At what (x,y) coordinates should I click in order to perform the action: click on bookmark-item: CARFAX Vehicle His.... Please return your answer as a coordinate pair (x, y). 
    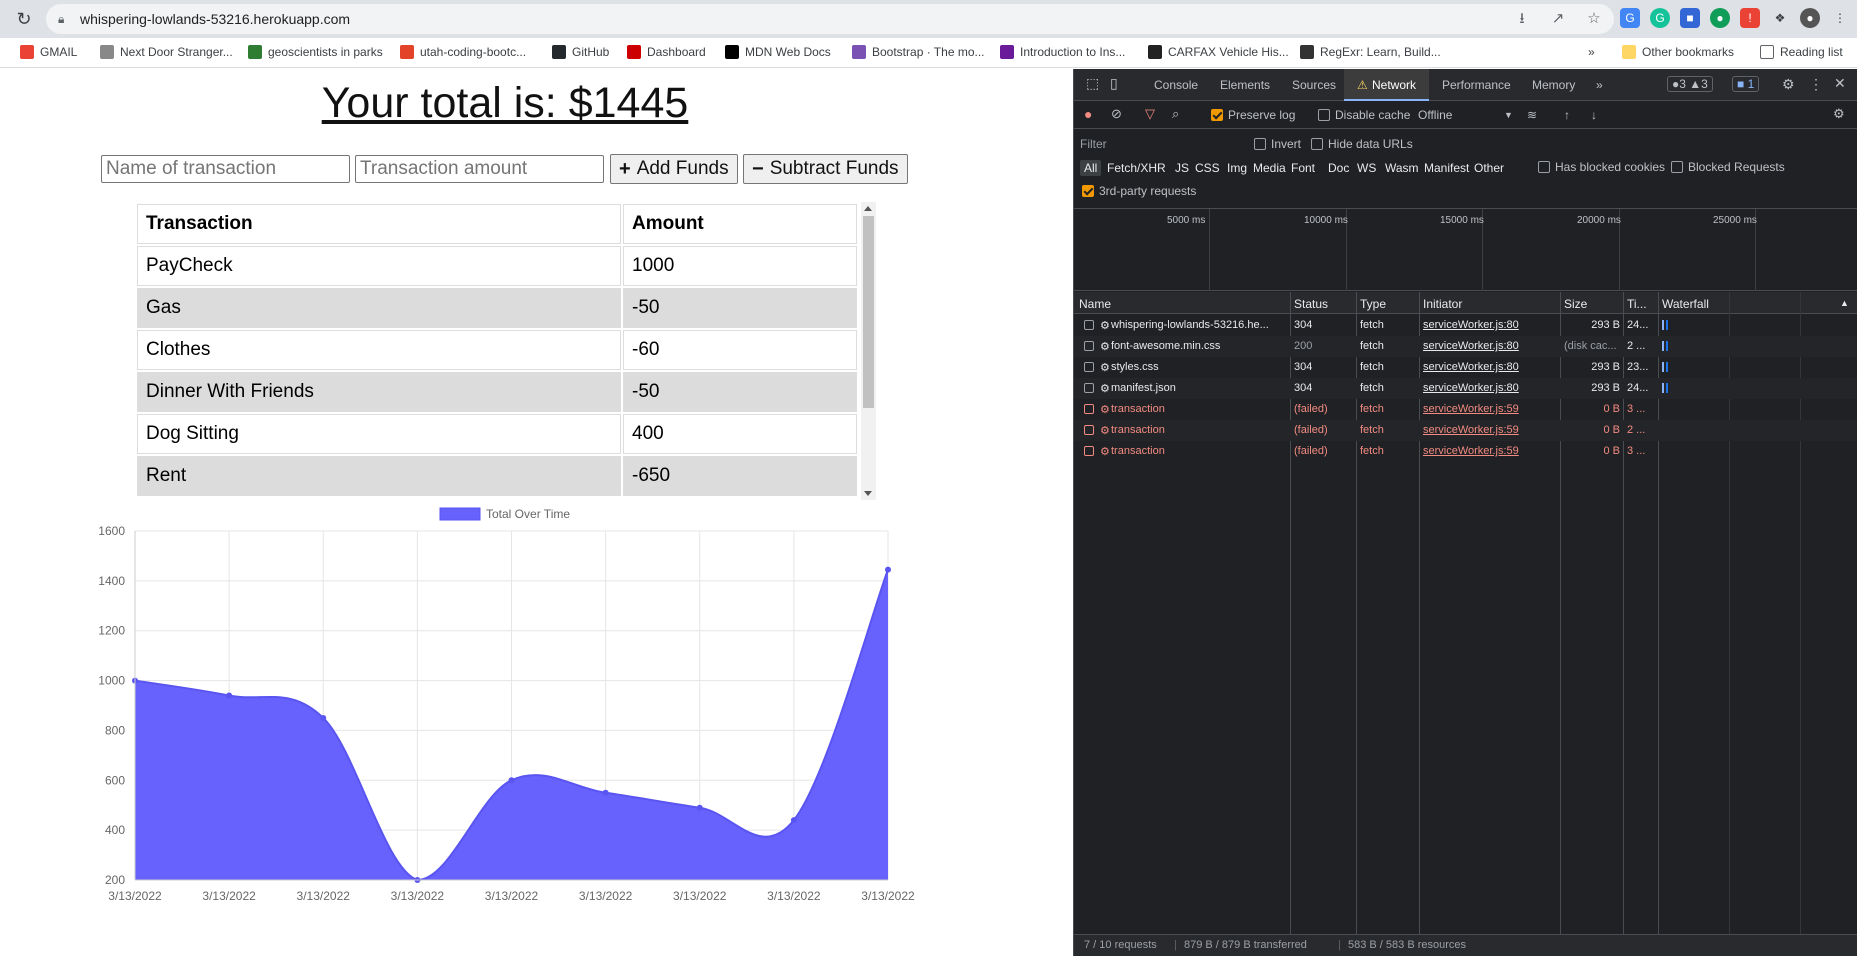
    Looking at the image, I should click on (1218, 52).